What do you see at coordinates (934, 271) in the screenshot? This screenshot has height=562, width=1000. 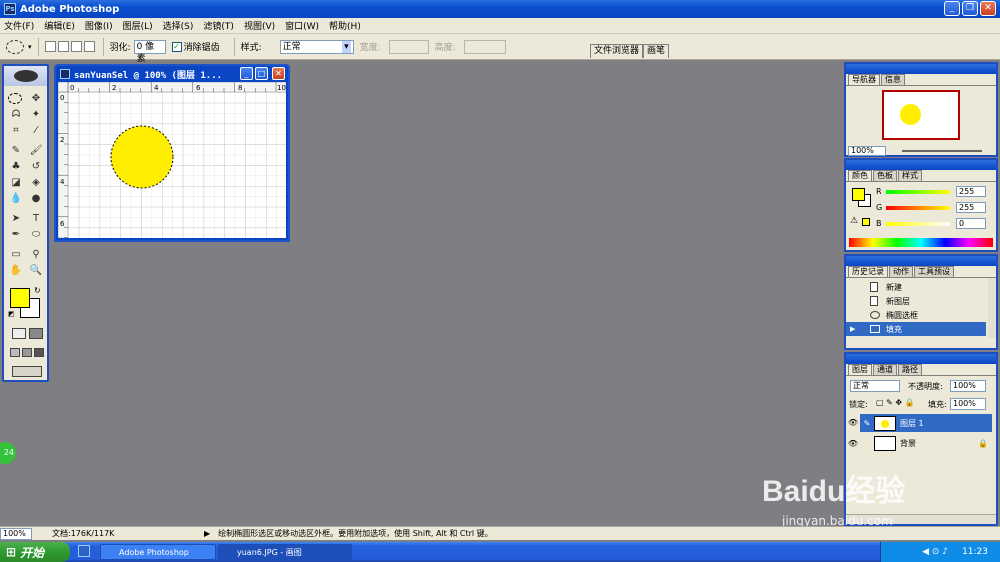 I see `tab-tool-presets: 工具预设` at bounding box center [934, 271].